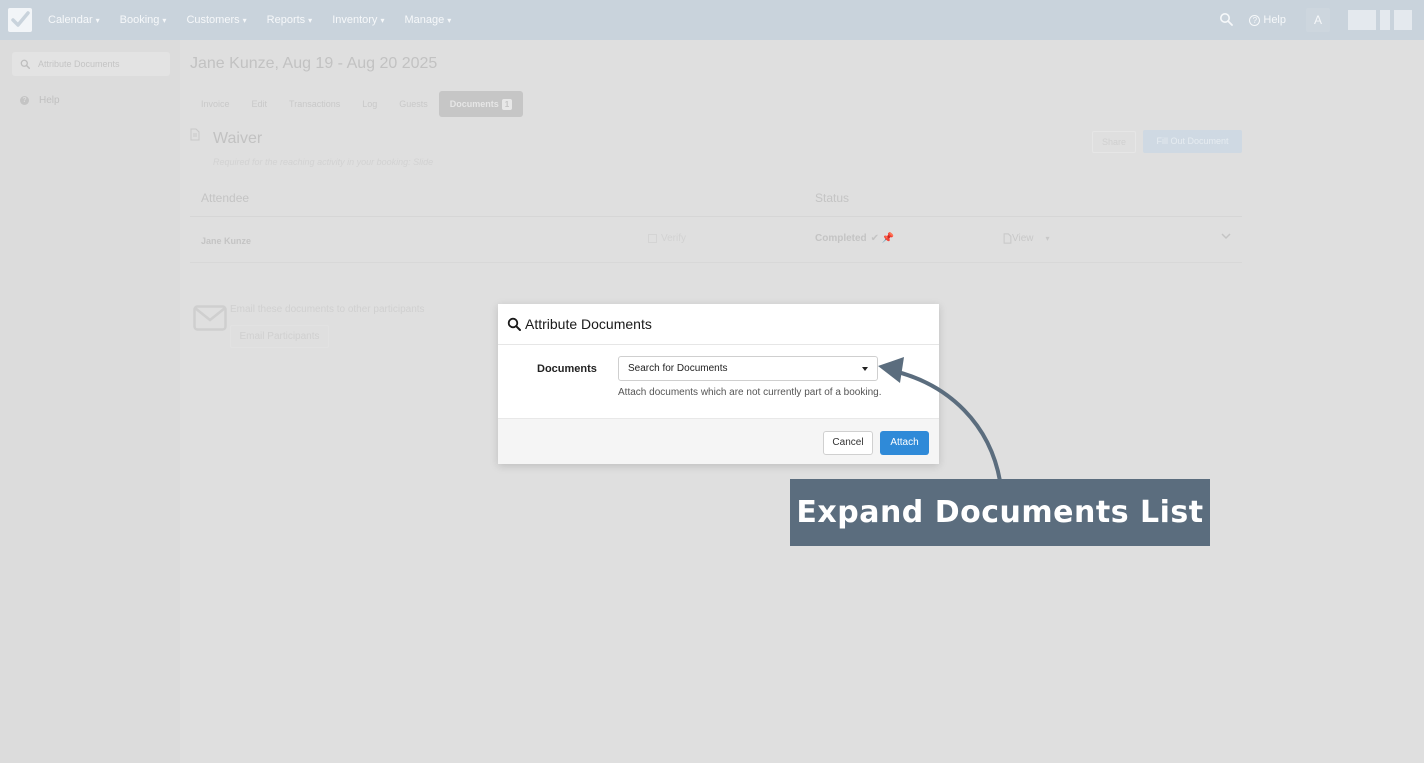 The image size is (1424, 763). Describe the element at coordinates (1226, 237) in the screenshot. I see `chevron-down-icon` at that location.